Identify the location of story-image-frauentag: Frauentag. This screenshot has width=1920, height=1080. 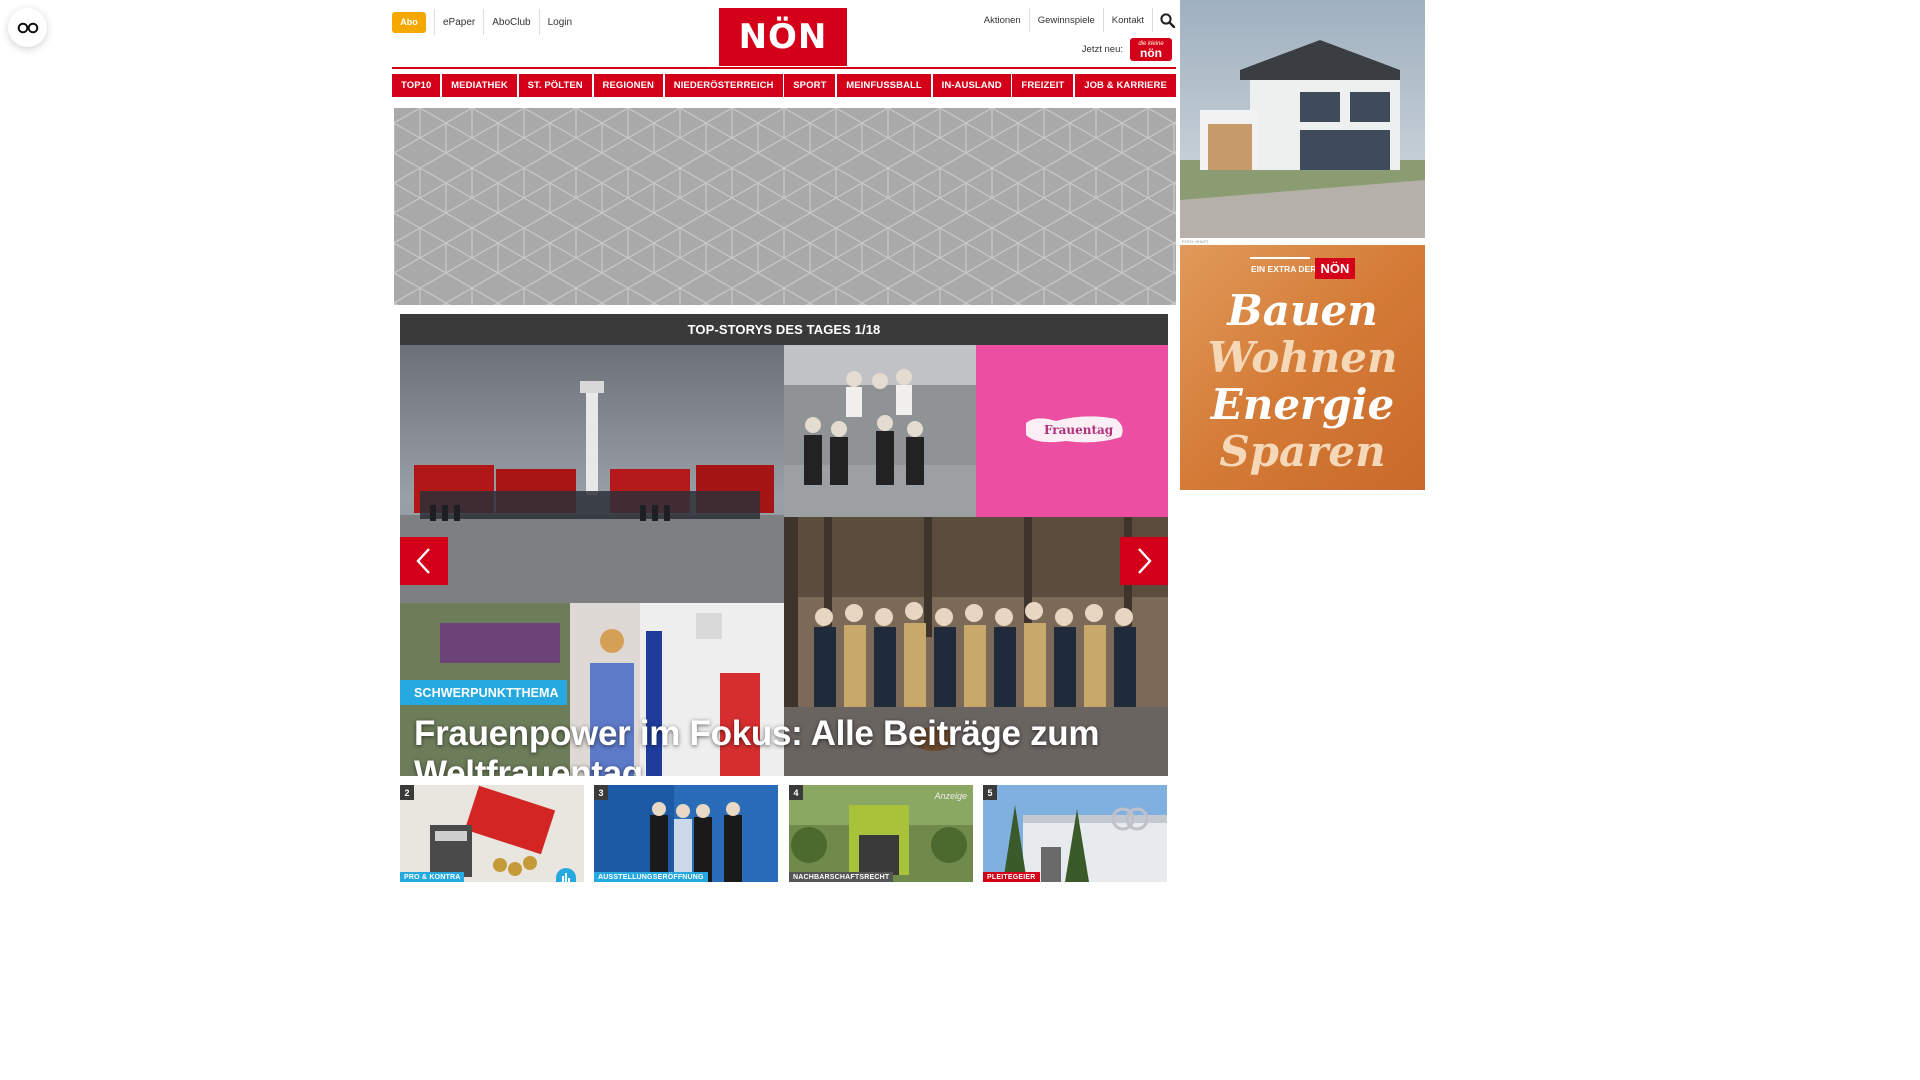
(1072, 431).